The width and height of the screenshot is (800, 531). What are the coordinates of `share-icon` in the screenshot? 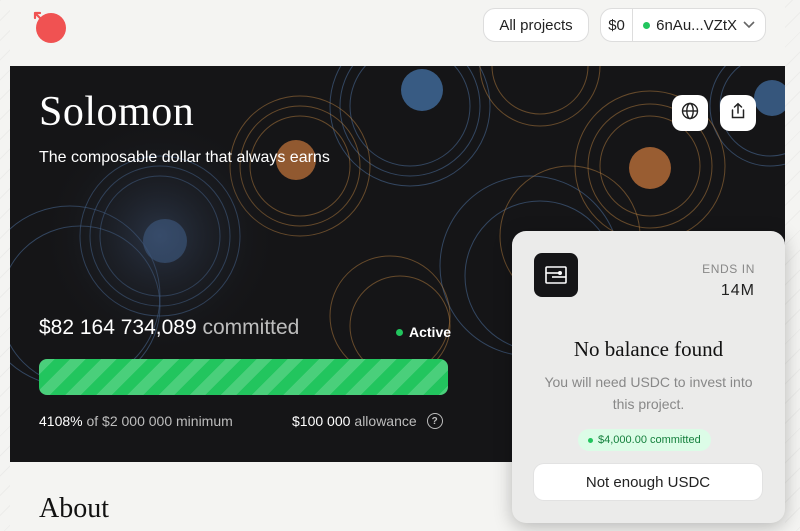 It's located at (738, 113).